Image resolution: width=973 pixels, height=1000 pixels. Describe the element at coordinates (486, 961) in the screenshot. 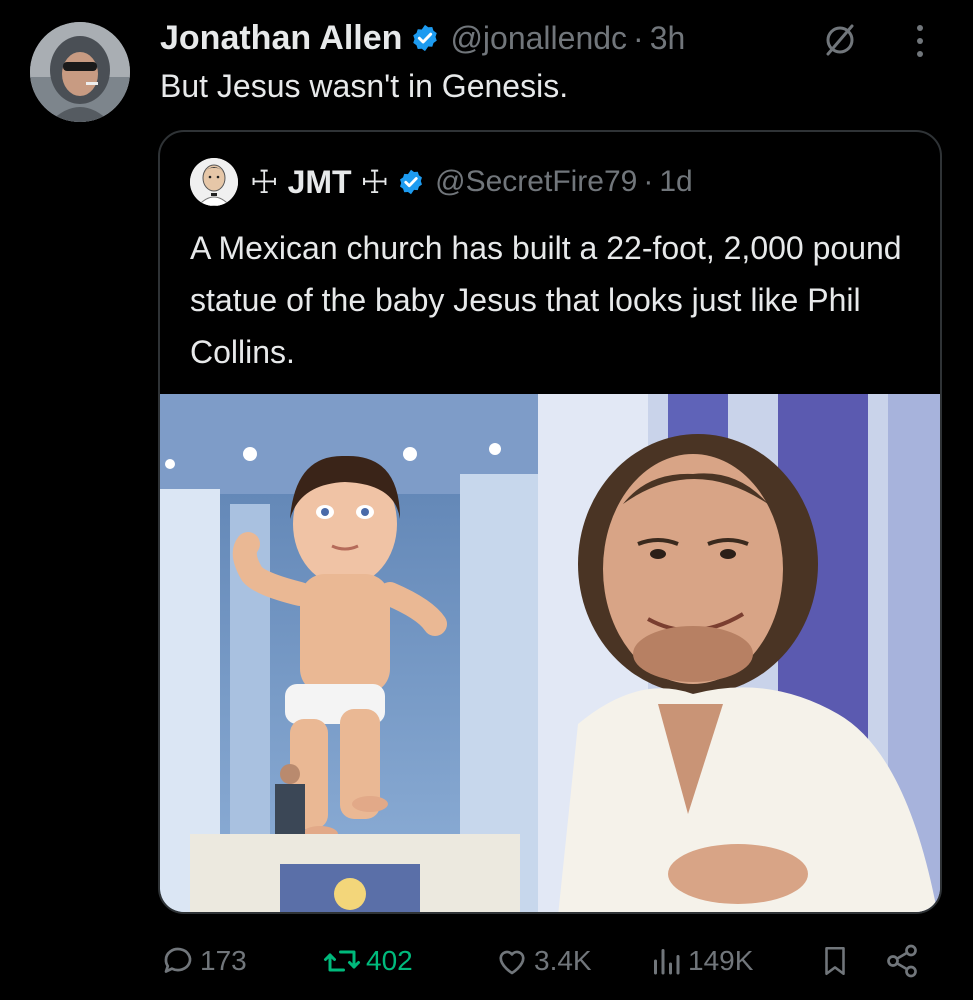

I see `tweet-action-bar: 173 402 3.4K 149K` at that location.